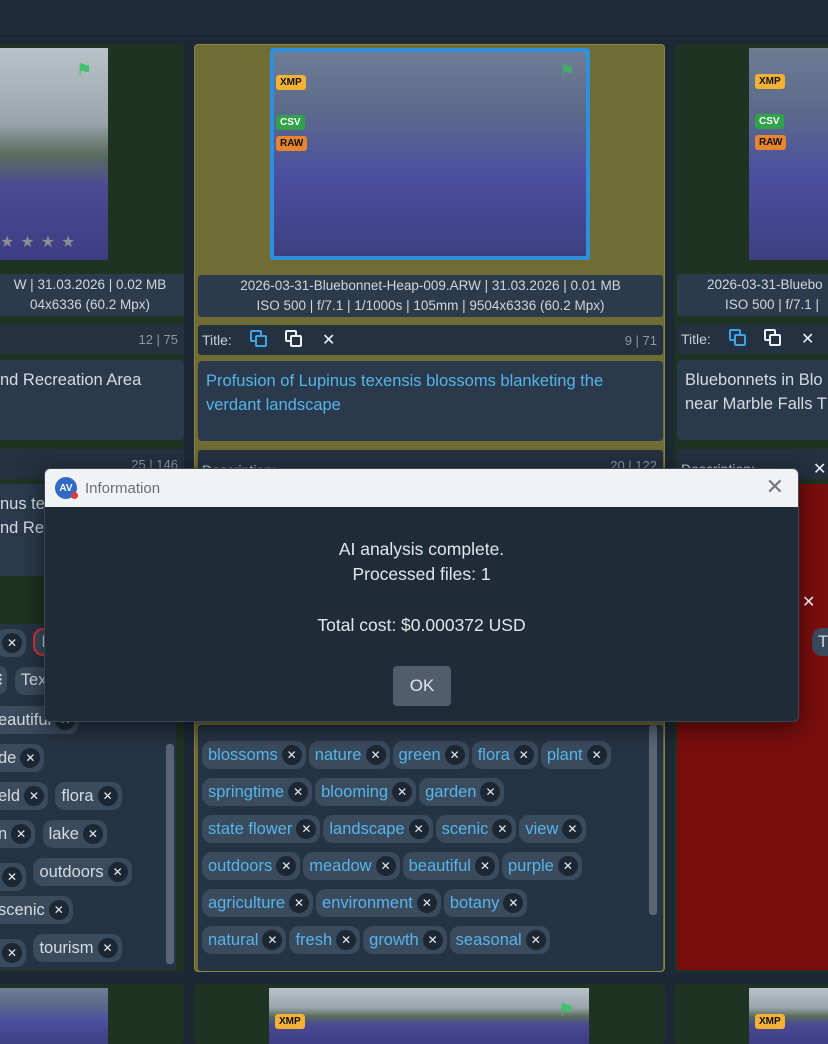 The width and height of the screenshot is (828, 1044). What do you see at coordinates (808, 602) in the screenshot?
I see `description-clear-button: ✕` at bounding box center [808, 602].